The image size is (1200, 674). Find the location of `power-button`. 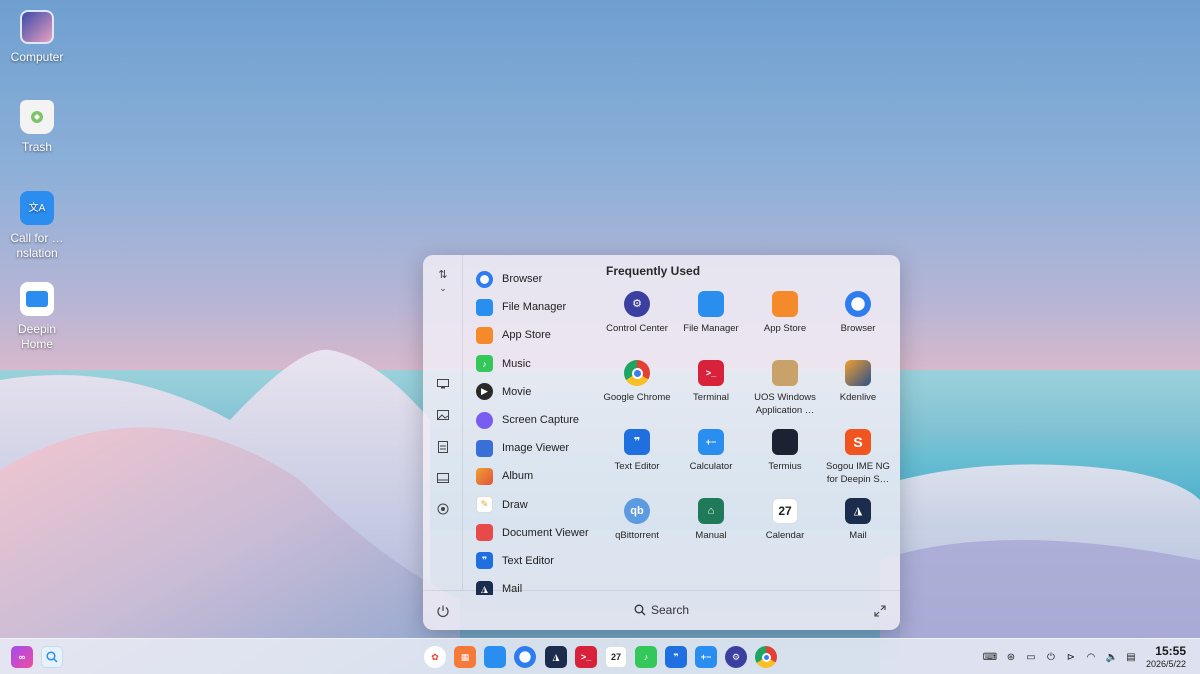

power-button is located at coordinates (443, 611).